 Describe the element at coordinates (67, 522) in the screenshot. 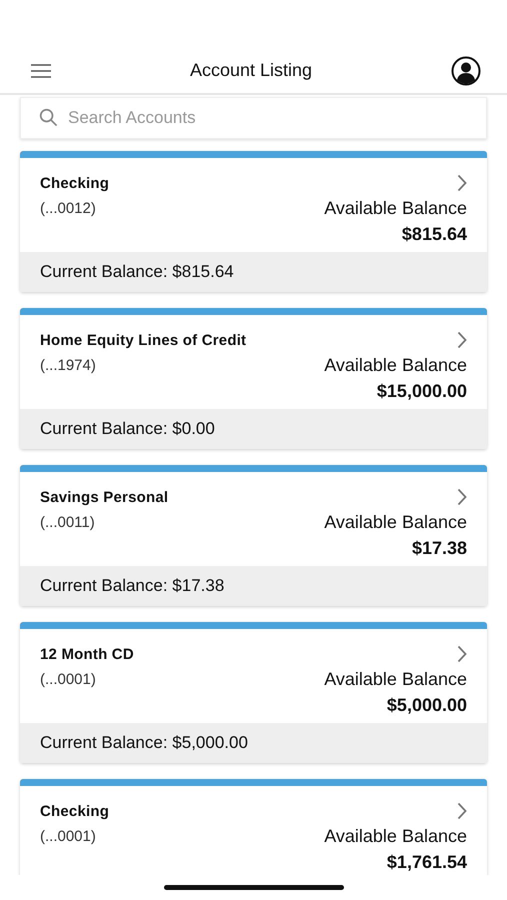

I see `account-number: (...0011)` at that location.